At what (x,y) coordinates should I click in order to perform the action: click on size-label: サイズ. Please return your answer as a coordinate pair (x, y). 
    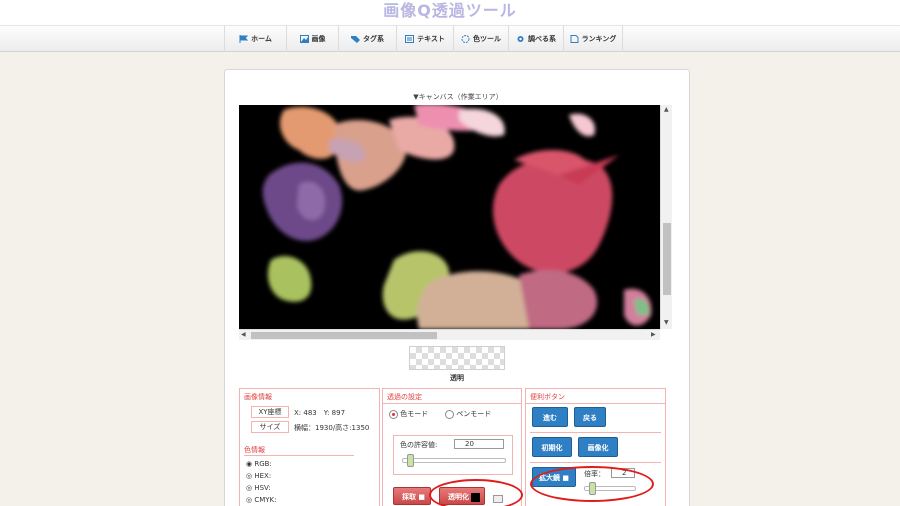
    Looking at the image, I should click on (270, 427).